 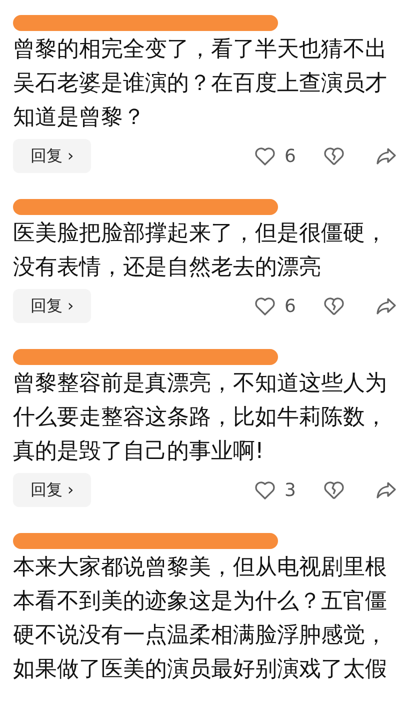 What do you see at coordinates (200, 418) in the screenshot?
I see `comment-text: 曾黎整容前是真漂亮，不知道这些人为什么要走整容这条路，比如牛莉陈数，真的是毁了自己的事业啊!` at bounding box center [200, 418].